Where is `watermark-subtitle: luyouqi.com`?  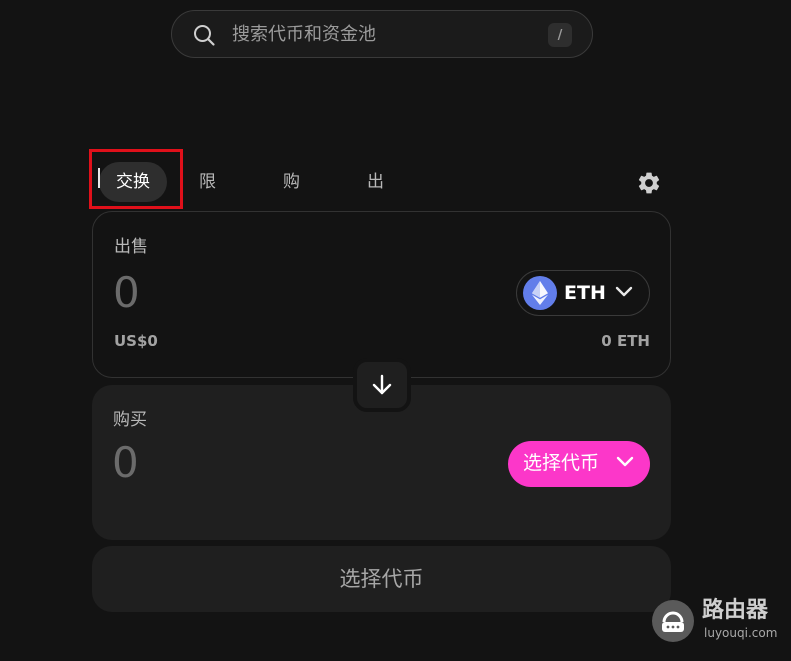
watermark-subtitle: luyouqi.com is located at coordinates (741, 633).